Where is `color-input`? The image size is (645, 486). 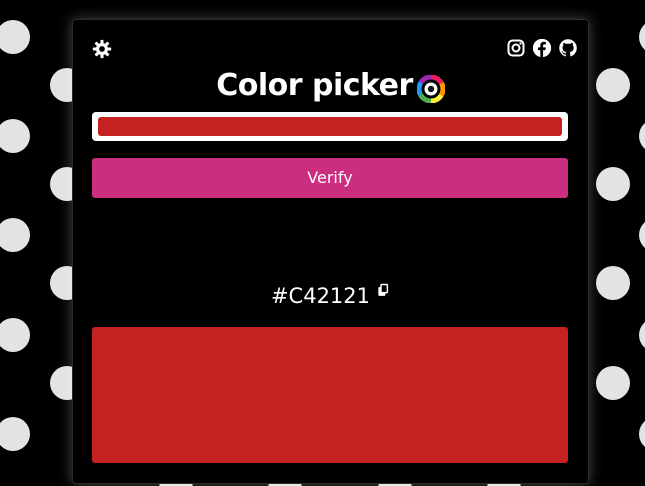
color-input is located at coordinates (330, 126).